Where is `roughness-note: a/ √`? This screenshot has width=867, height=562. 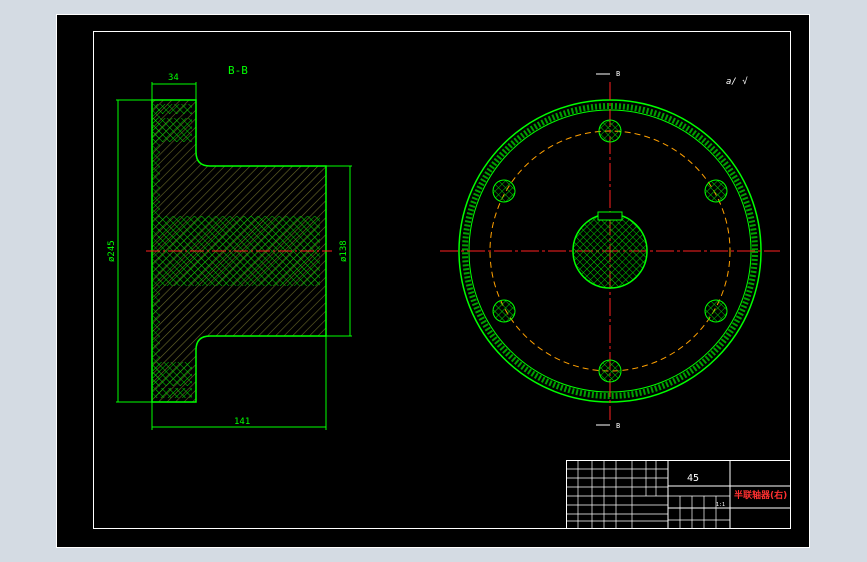 roughness-note: a/ √ is located at coordinates (737, 81).